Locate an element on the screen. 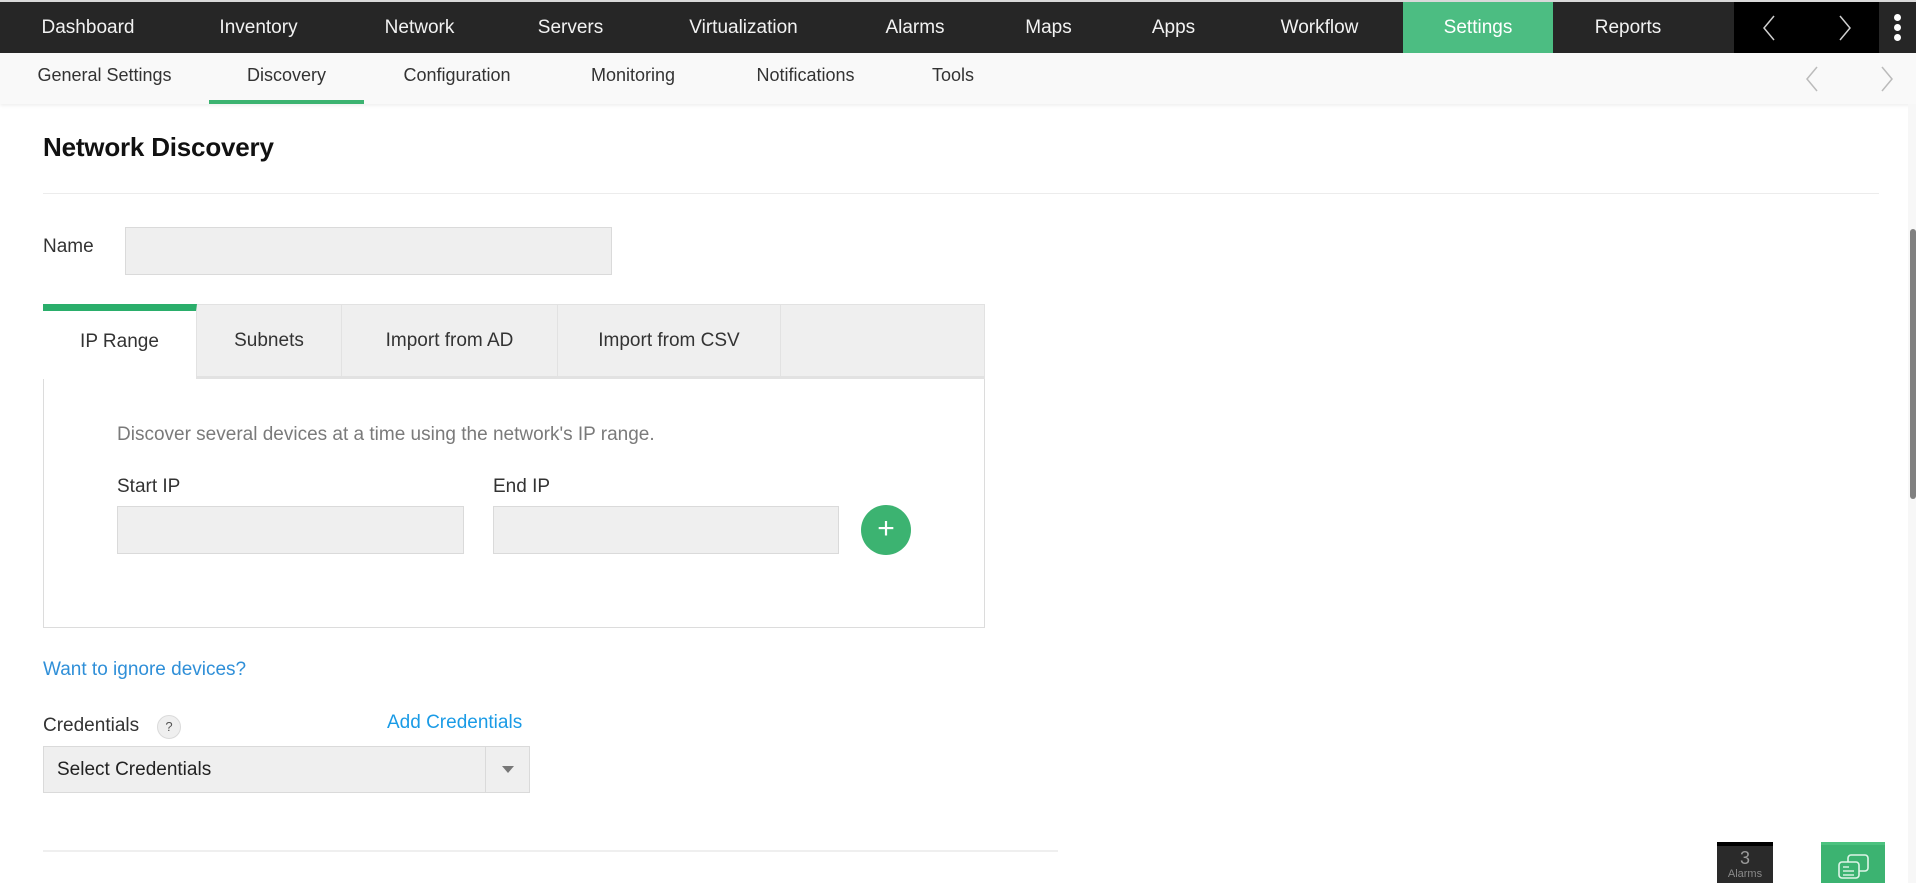 The image size is (1916, 883). tab-ip-range: IP Range is located at coordinates (120, 341).